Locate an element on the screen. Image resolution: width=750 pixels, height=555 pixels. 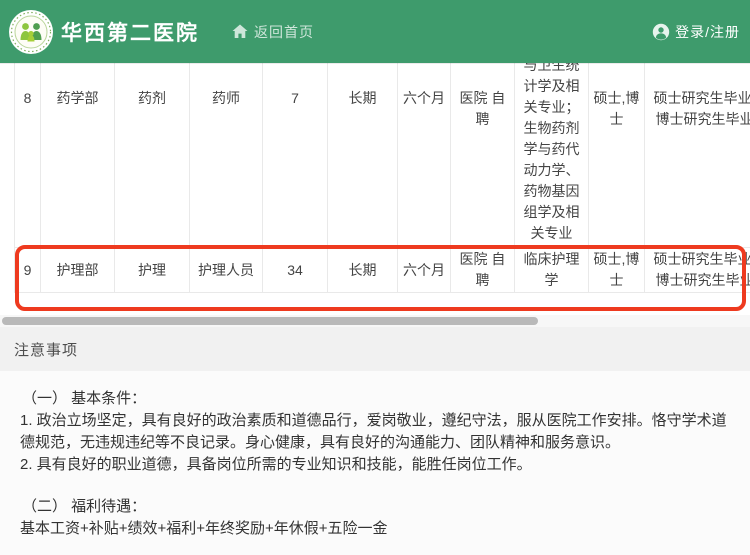
horizontal-scrollbar is located at coordinates (375, 321).